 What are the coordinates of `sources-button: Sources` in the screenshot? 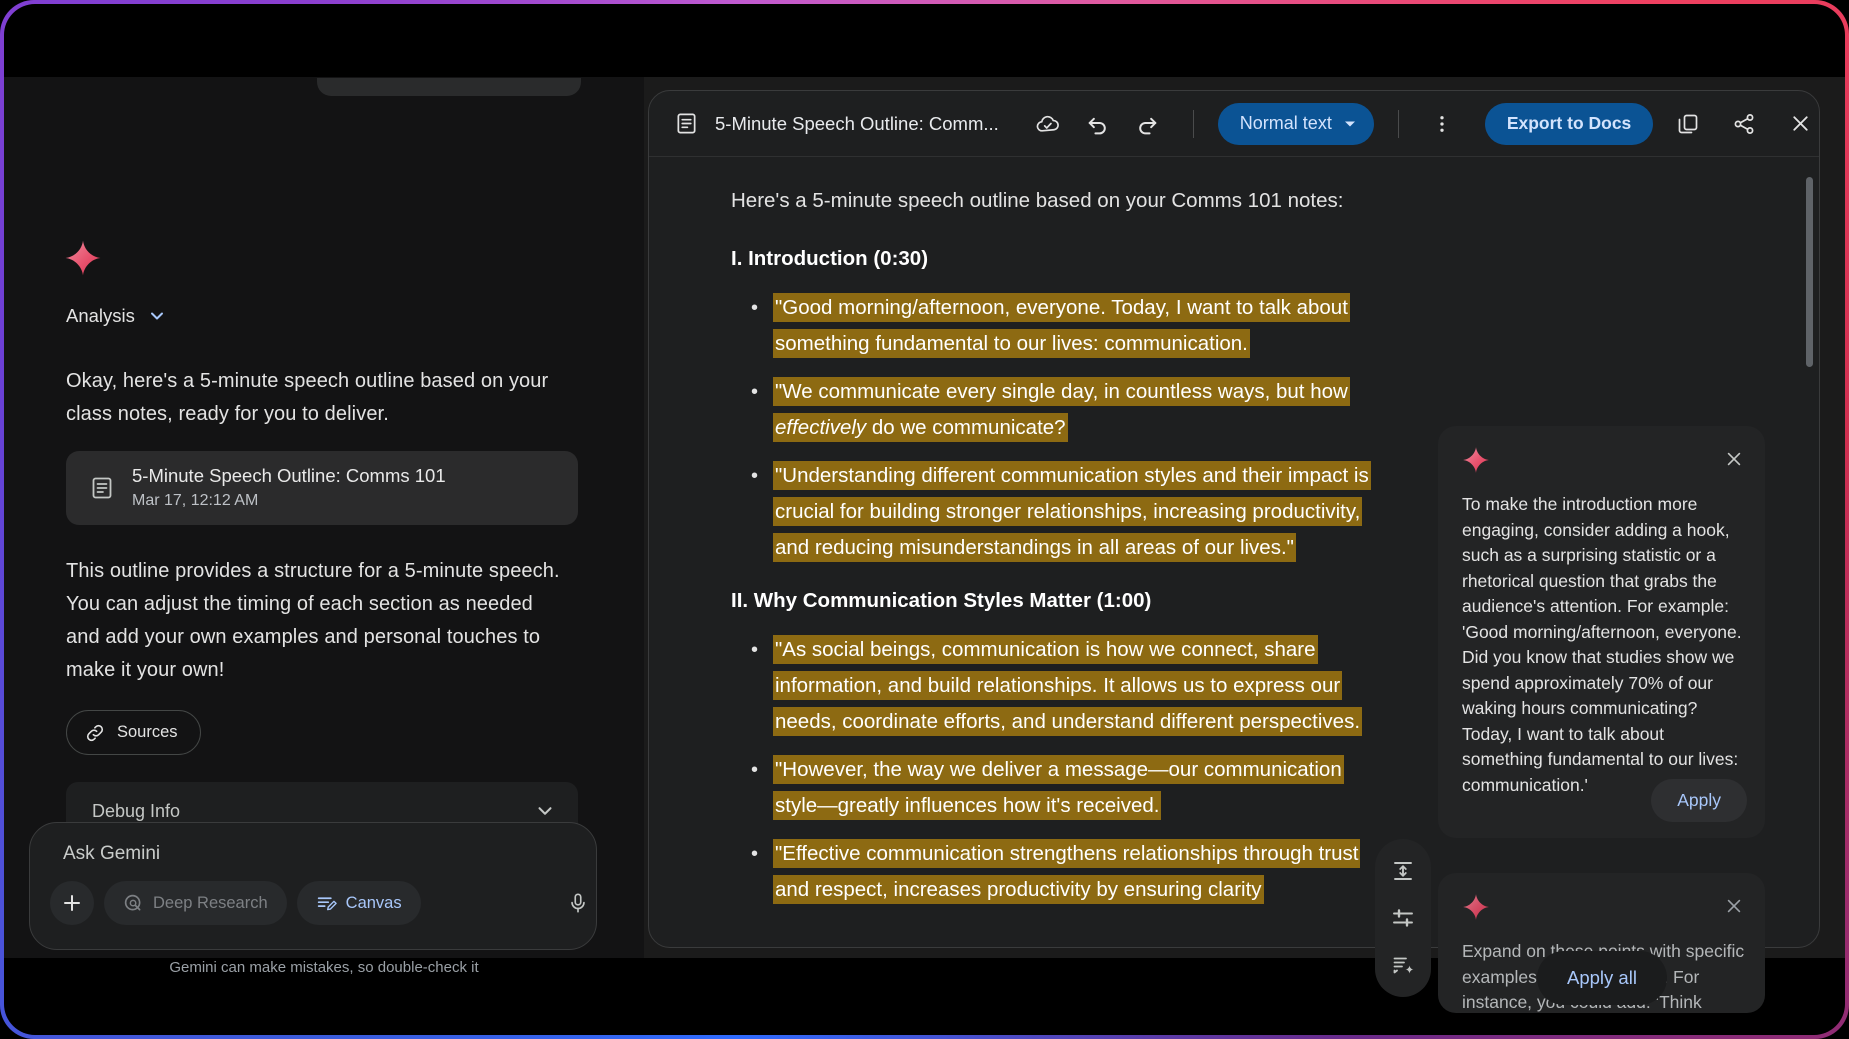 It's located at (133, 732).